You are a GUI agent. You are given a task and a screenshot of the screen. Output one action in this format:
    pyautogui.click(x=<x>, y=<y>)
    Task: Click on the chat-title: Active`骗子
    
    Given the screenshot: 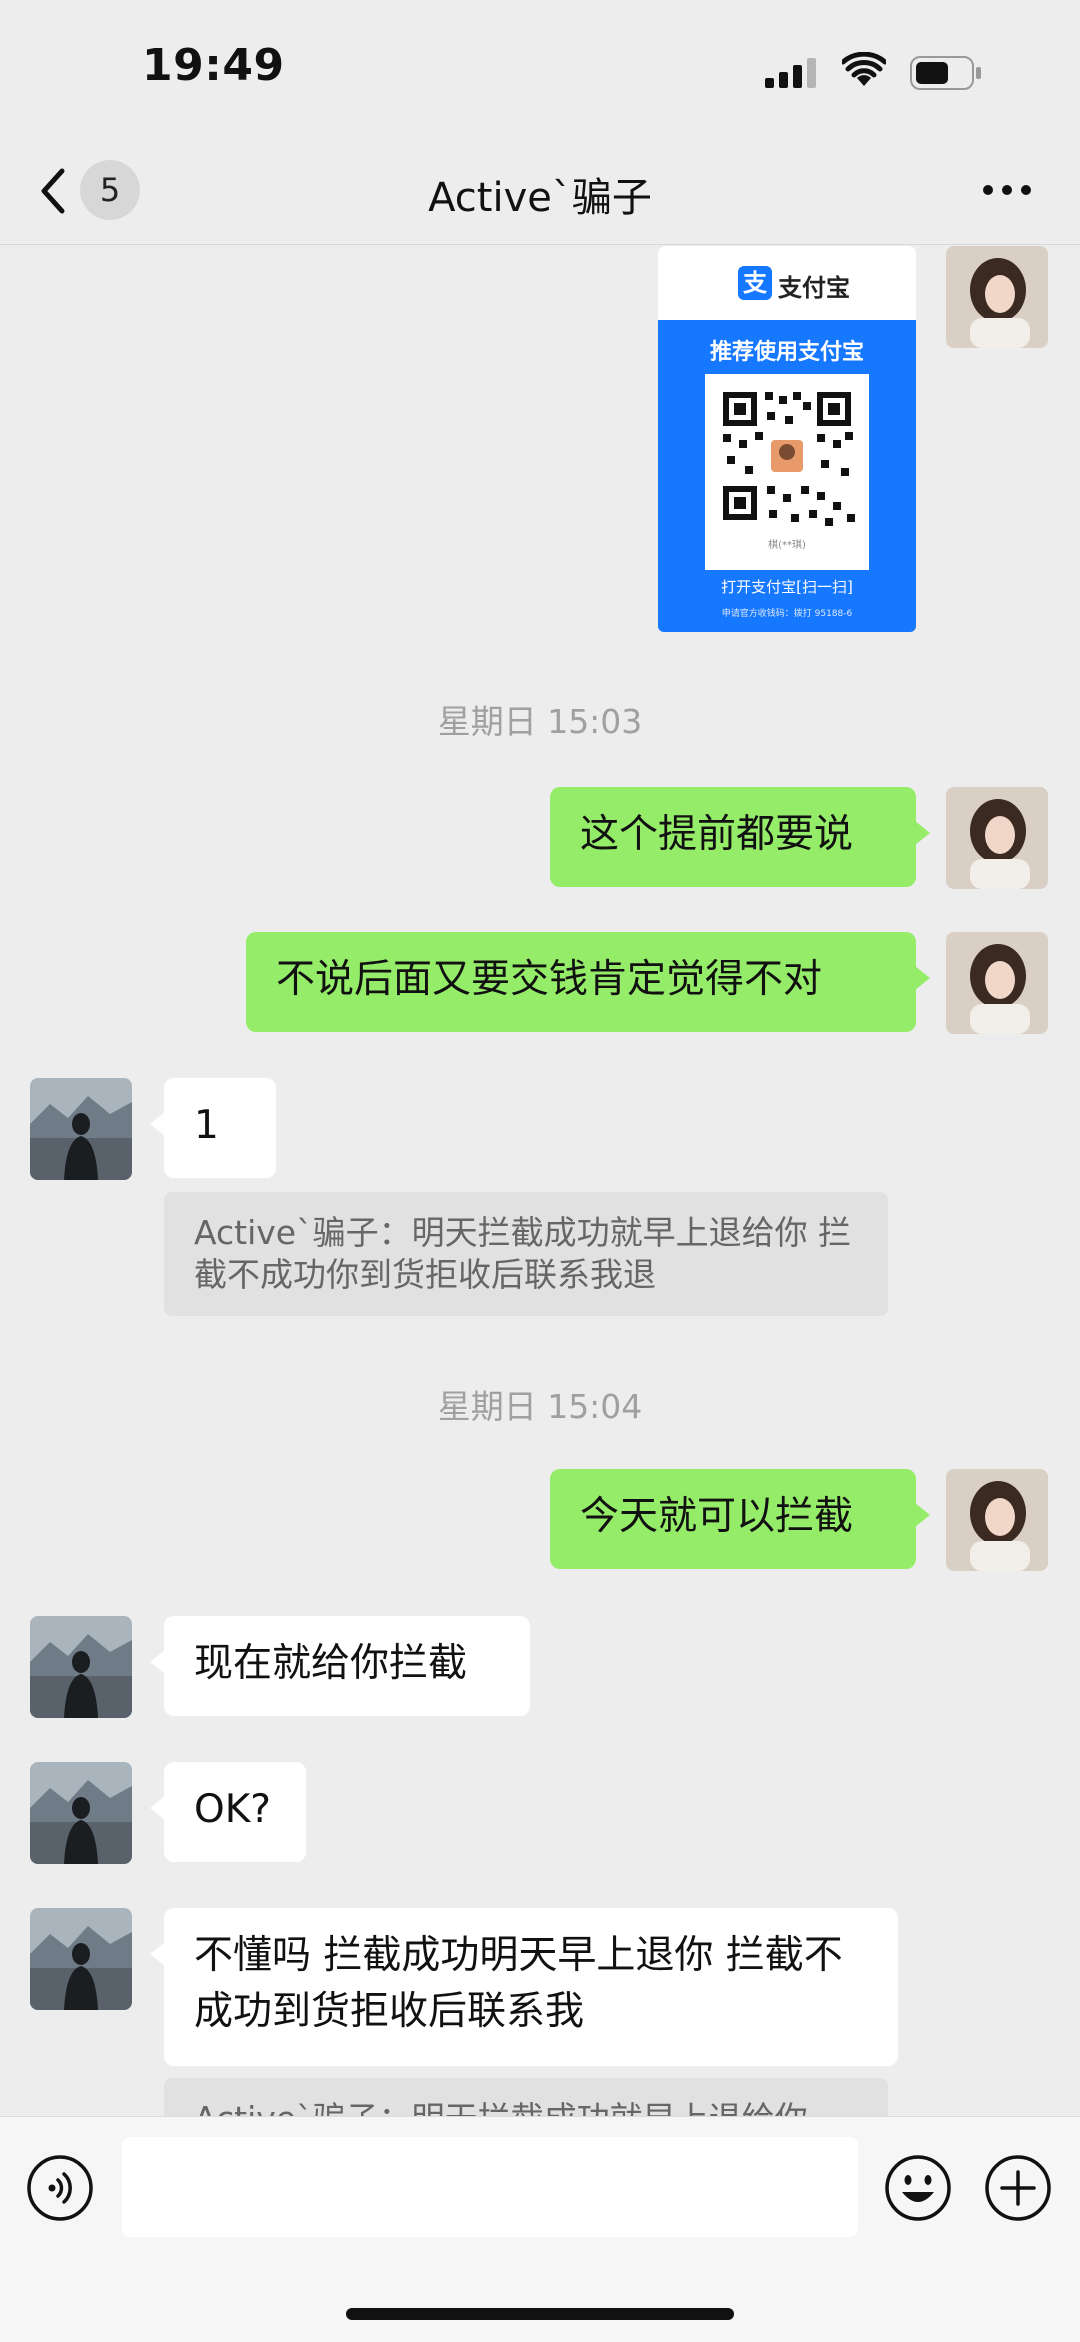 What is the action you would take?
    pyautogui.click(x=540, y=198)
    